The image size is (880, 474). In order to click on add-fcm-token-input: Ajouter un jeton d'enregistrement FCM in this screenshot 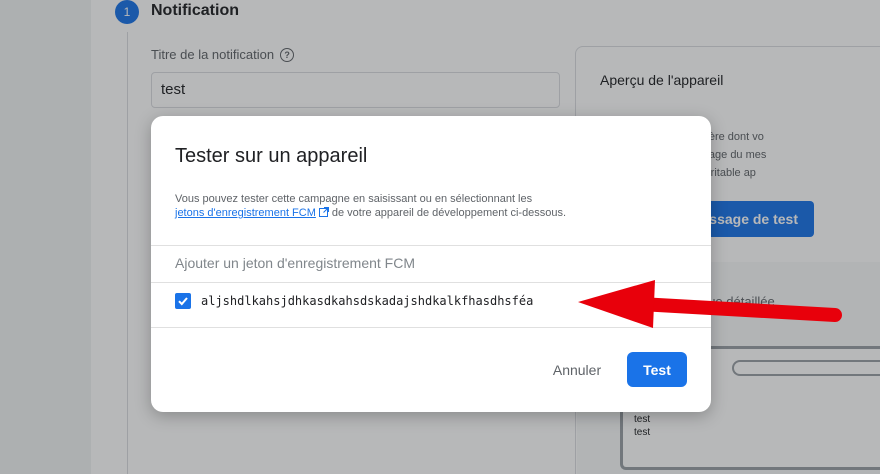, I will do `click(295, 263)`.